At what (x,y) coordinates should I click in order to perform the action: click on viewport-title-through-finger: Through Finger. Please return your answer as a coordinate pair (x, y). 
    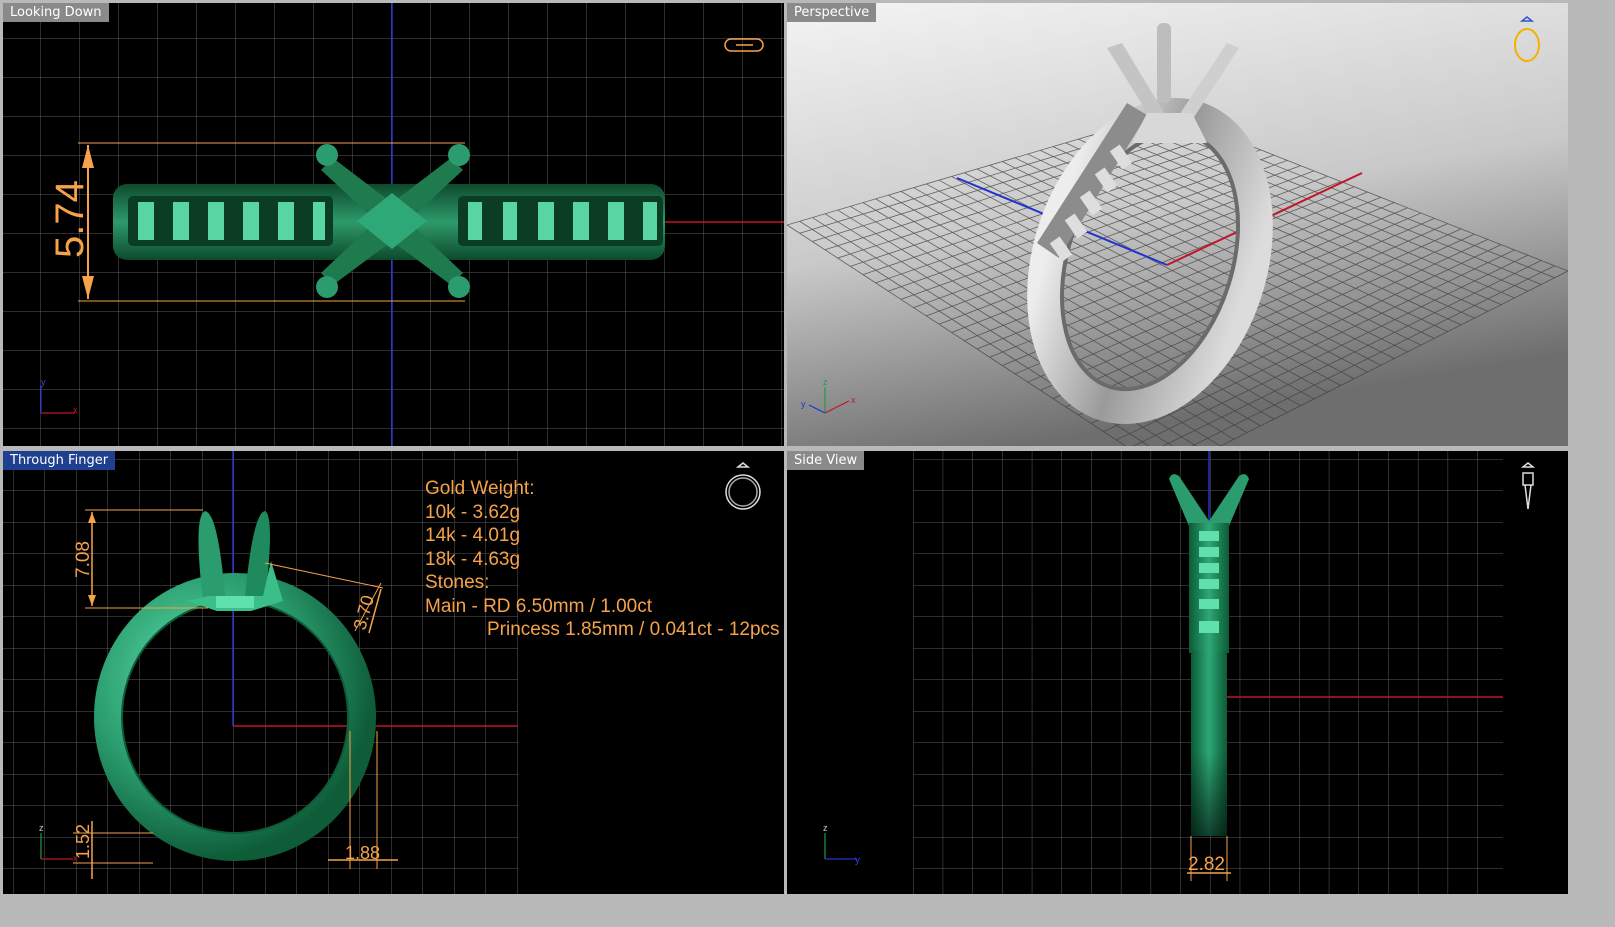
    Looking at the image, I should click on (59, 460).